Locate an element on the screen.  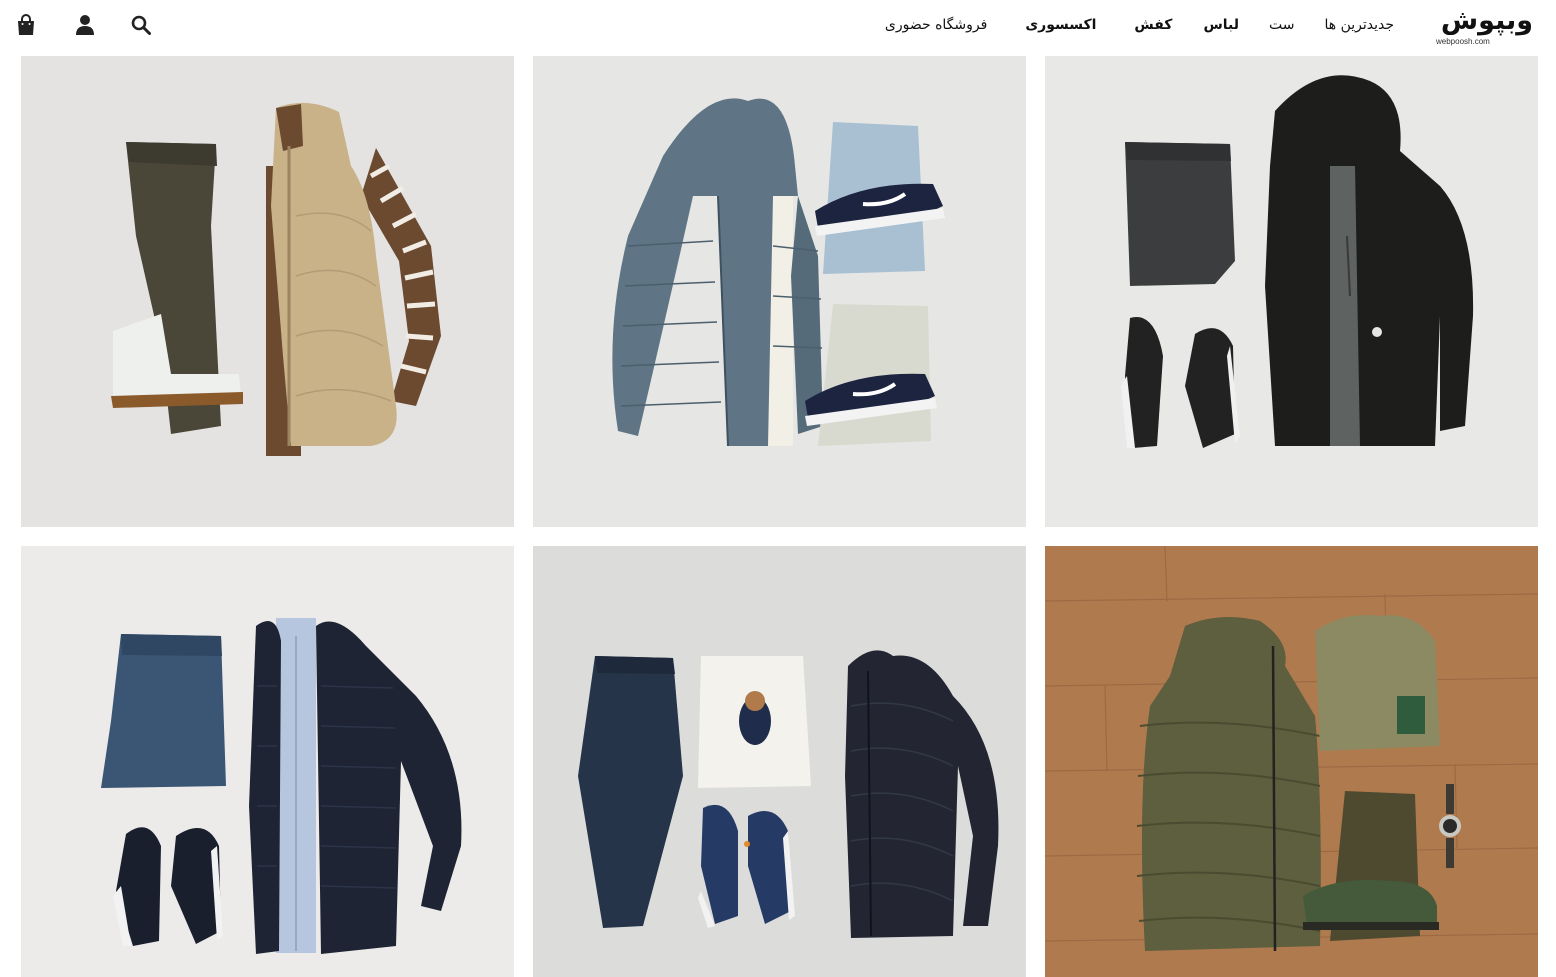
outfit-navy-puffer-bear-sweatshirt is located at coordinates (779, 761).